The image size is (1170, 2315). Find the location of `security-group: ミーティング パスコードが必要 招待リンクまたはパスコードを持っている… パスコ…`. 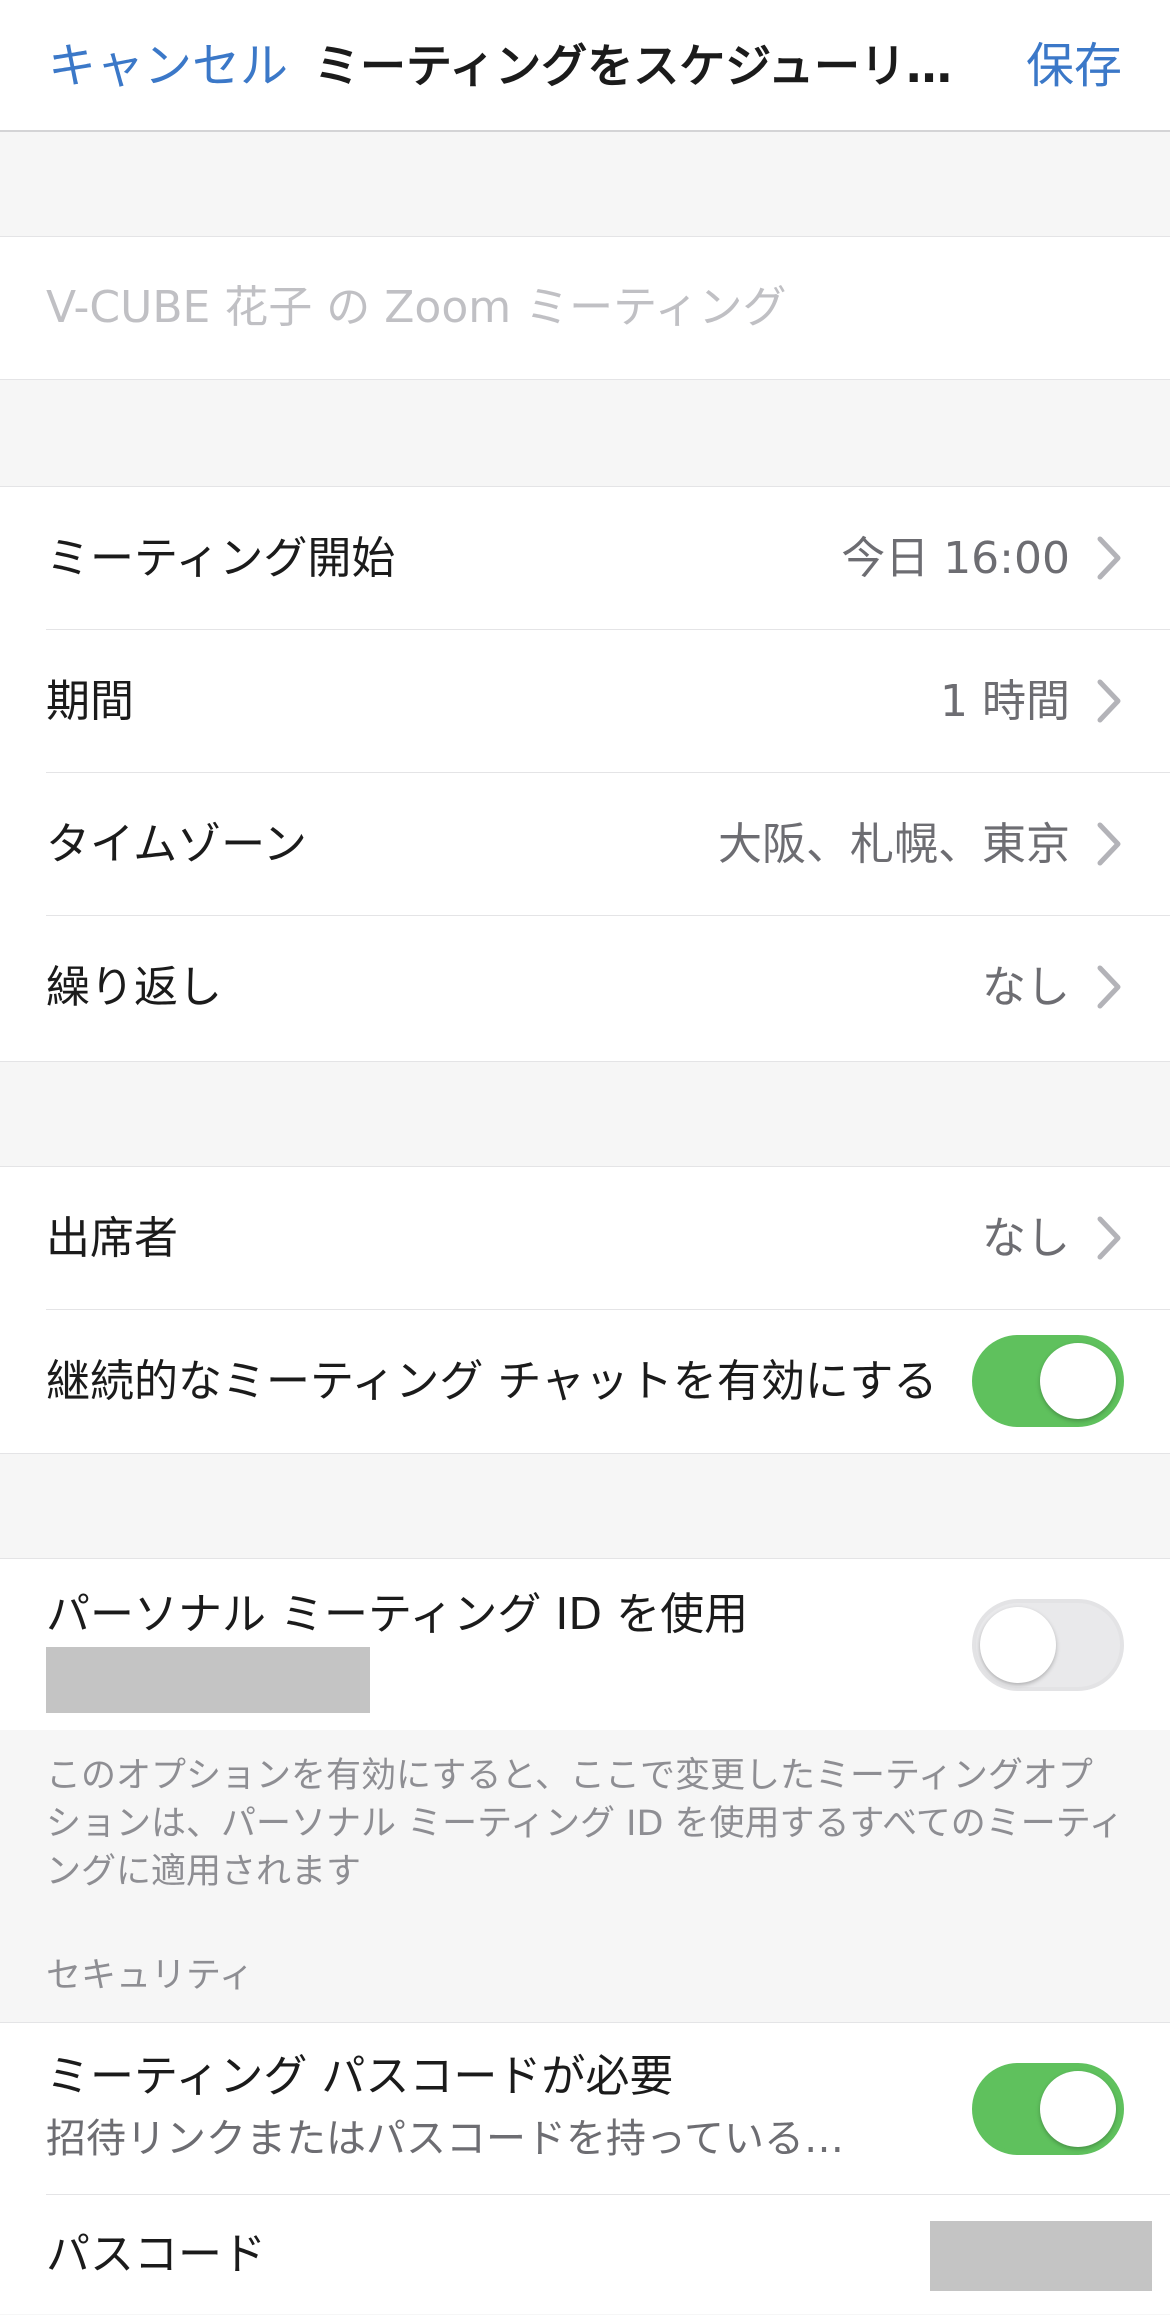

security-group: ミーティング パスコードが必要 招待リンクまたはパスコードを持っている… パスコ… is located at coordinates (585, 2168).